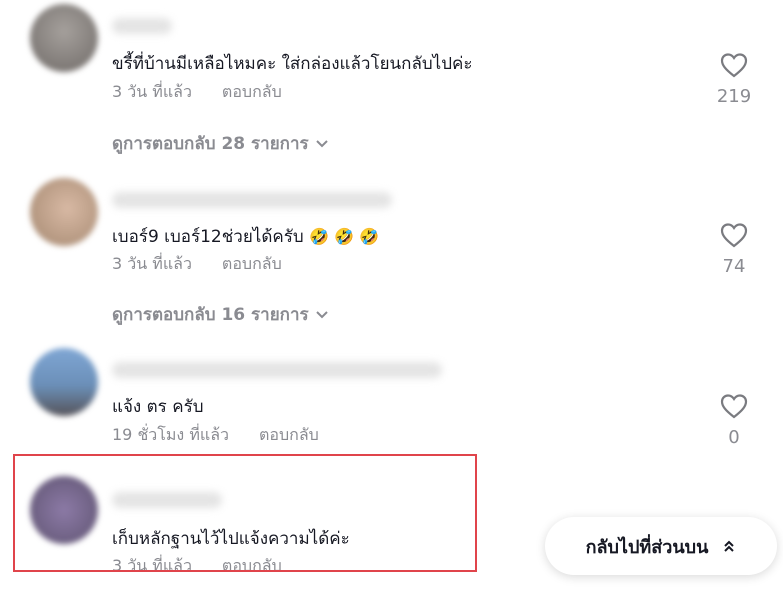 Image resolution: width=783 pixels, height=590 pixels. What do you see at coordinates (734, 437) in the screenshot?
I see `like-count: 0` at bounding box center [734, 437].